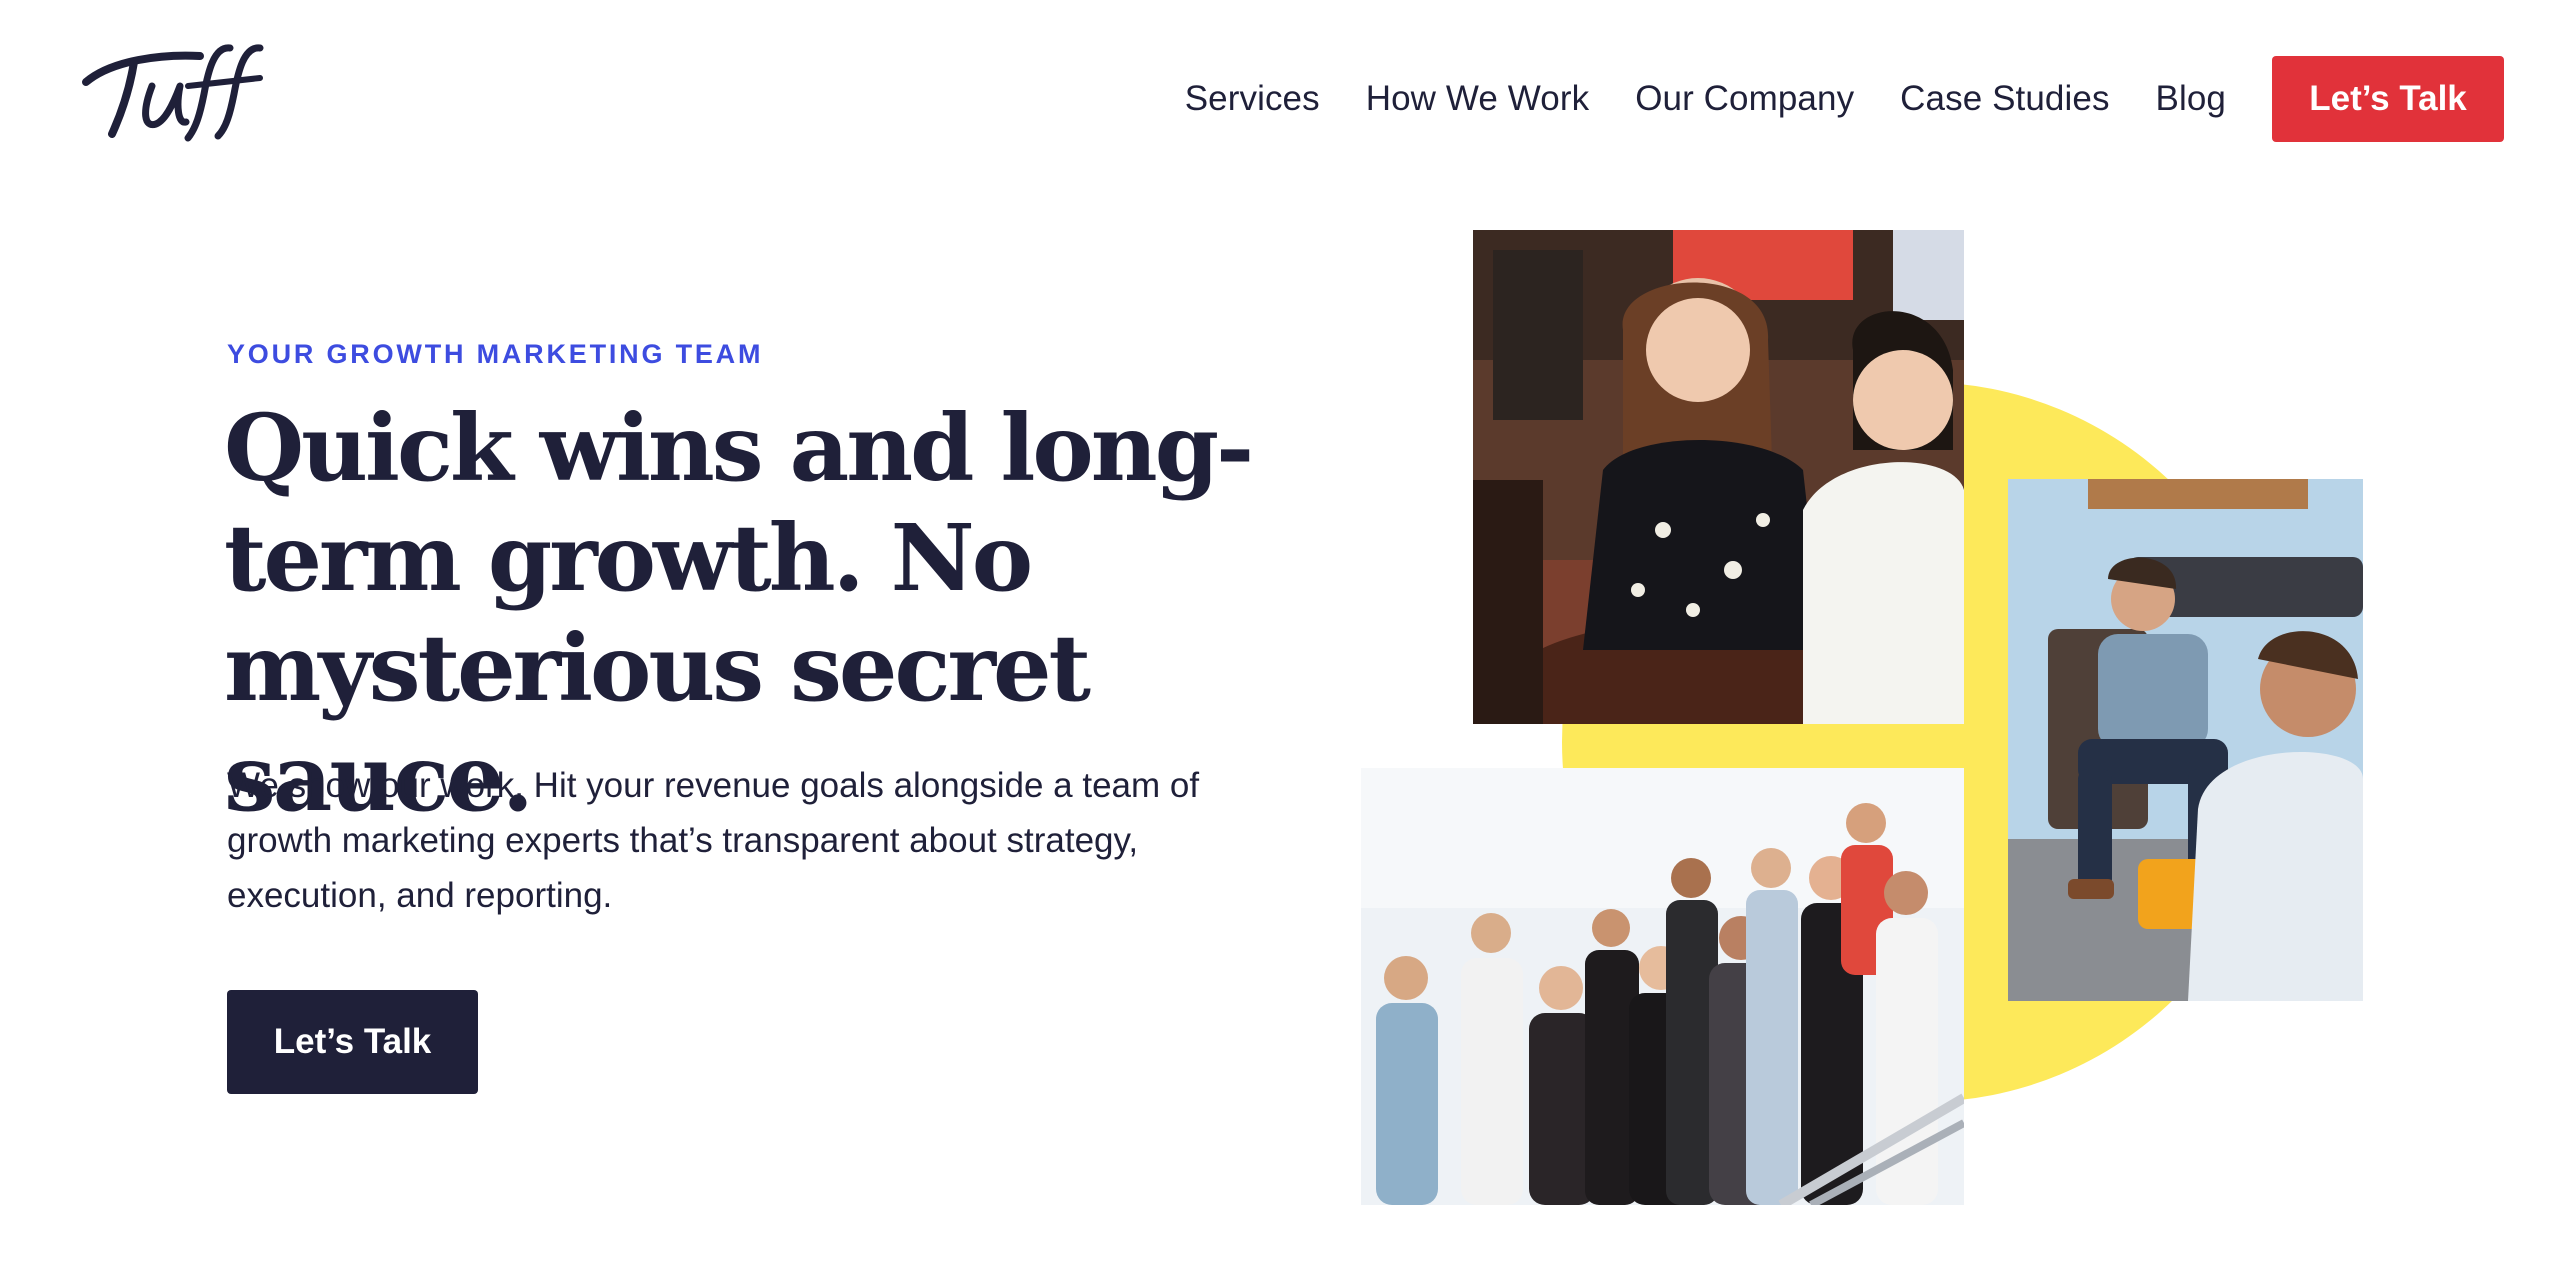 The image size is (2560, 1279). Describe the element at coordinates (1744, 99) in the screenshot. I see `nav-our-company: Our Company` at that location.